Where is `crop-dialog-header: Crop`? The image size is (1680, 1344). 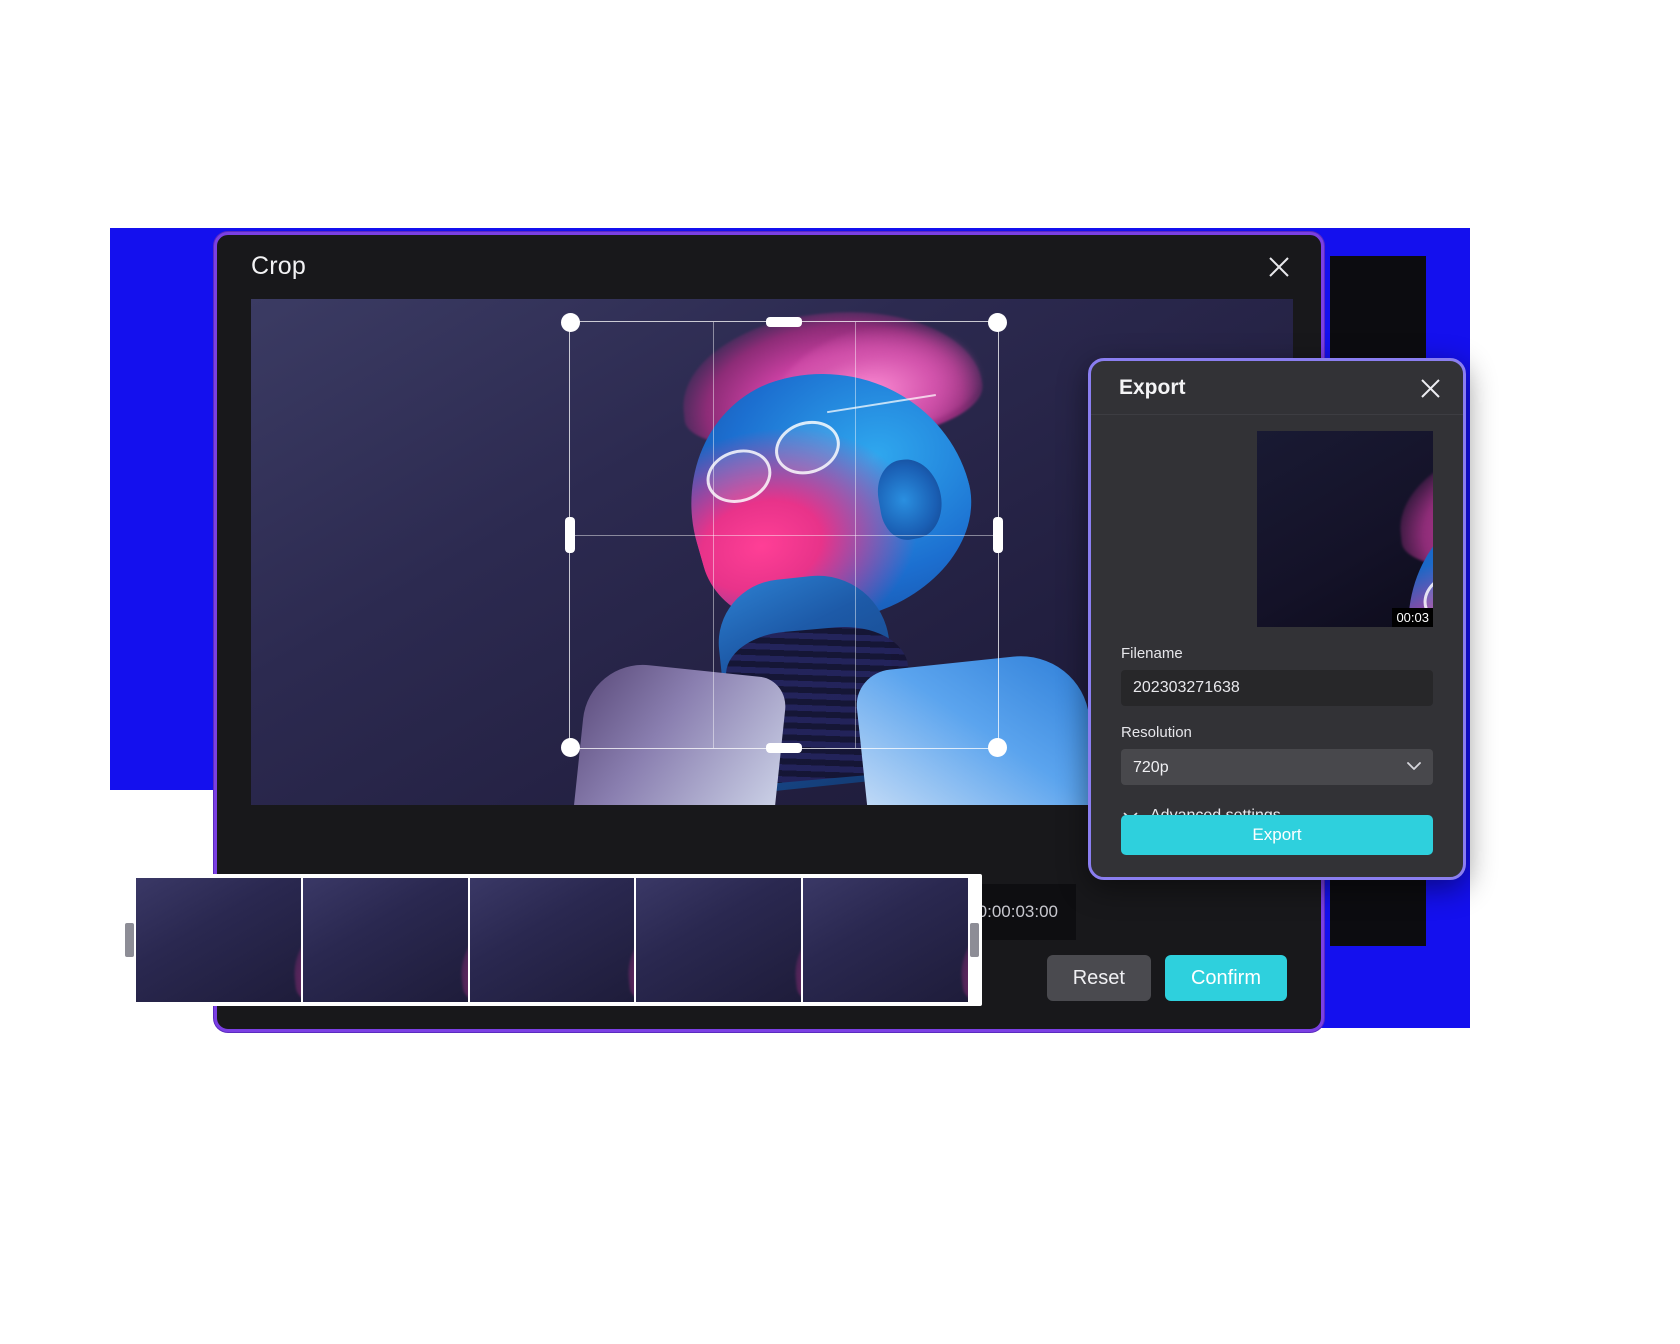 crop-dialog-header: Crop is located at coordinates (769, 266).